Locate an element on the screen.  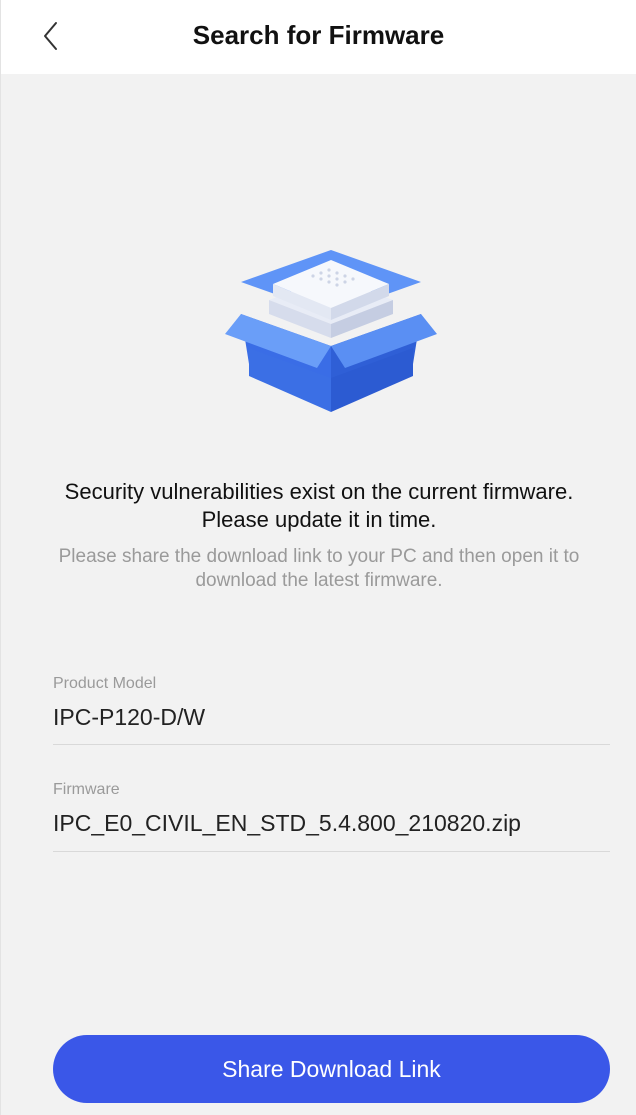
top-bar: Search for Firmware is located at coordinates (318, 37).